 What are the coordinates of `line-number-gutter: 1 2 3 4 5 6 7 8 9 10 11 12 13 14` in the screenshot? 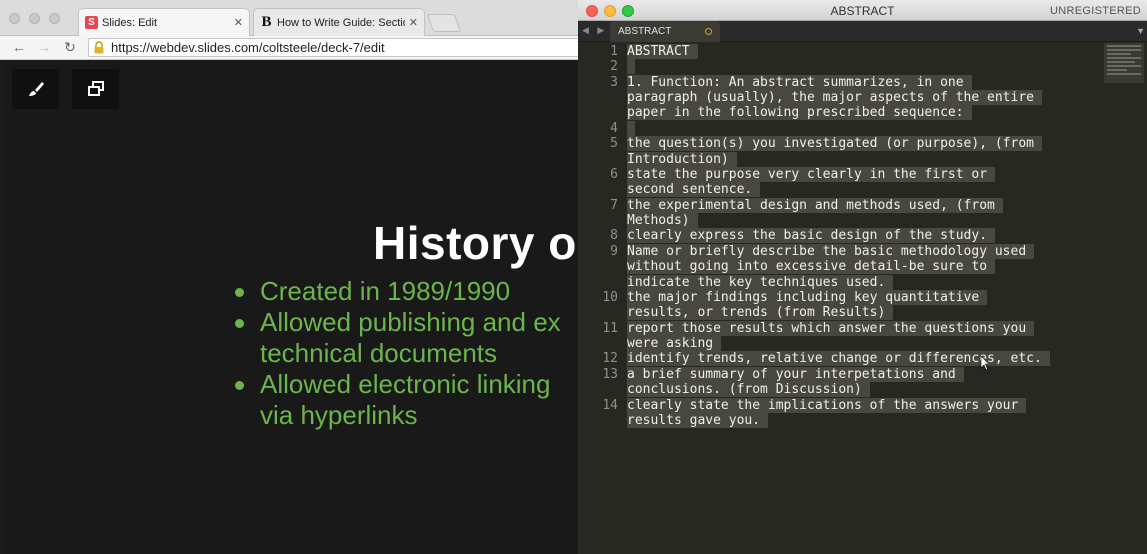 It's located at (598, 298).